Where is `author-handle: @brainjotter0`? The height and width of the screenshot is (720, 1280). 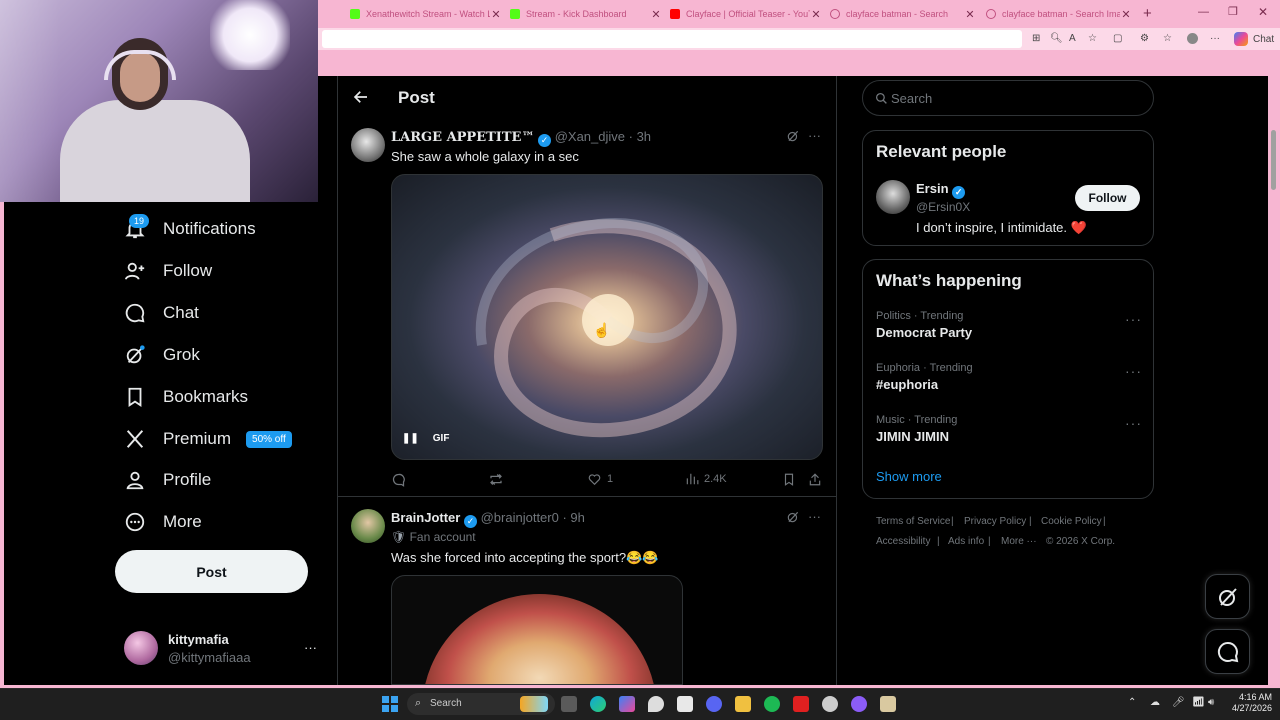
author-handle: @brainjotter0 is located at coordinates (520, 517).